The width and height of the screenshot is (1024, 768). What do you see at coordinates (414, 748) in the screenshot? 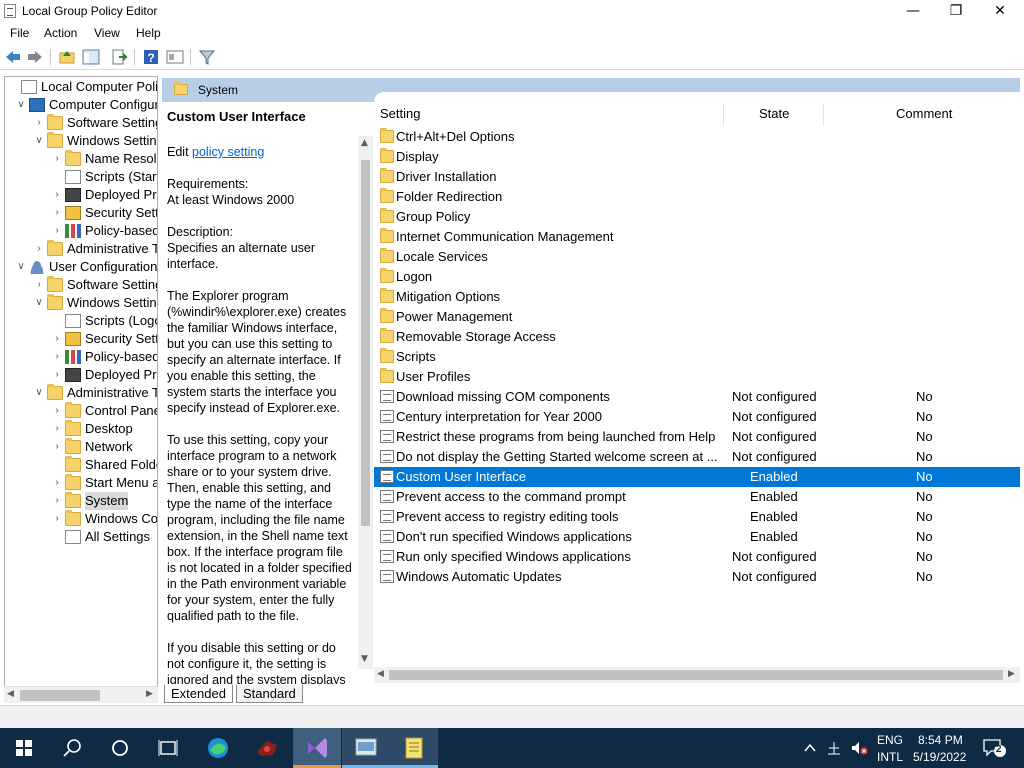
I see `notepad-icon` at bounding box center [414, 748].